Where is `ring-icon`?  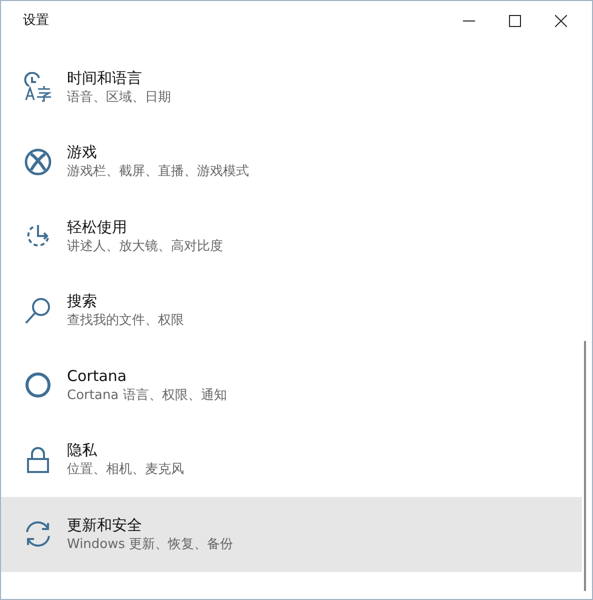 ring-icon is located at coordinates (38, 385).